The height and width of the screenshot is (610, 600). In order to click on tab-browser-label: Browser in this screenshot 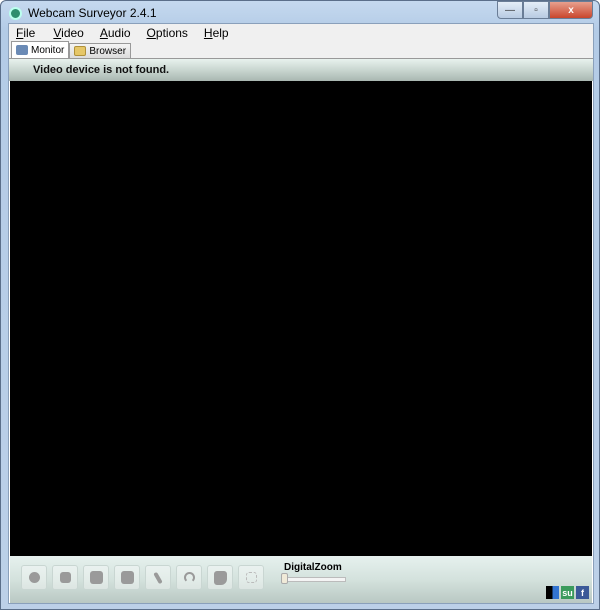, I will do `click(108, 51)`.